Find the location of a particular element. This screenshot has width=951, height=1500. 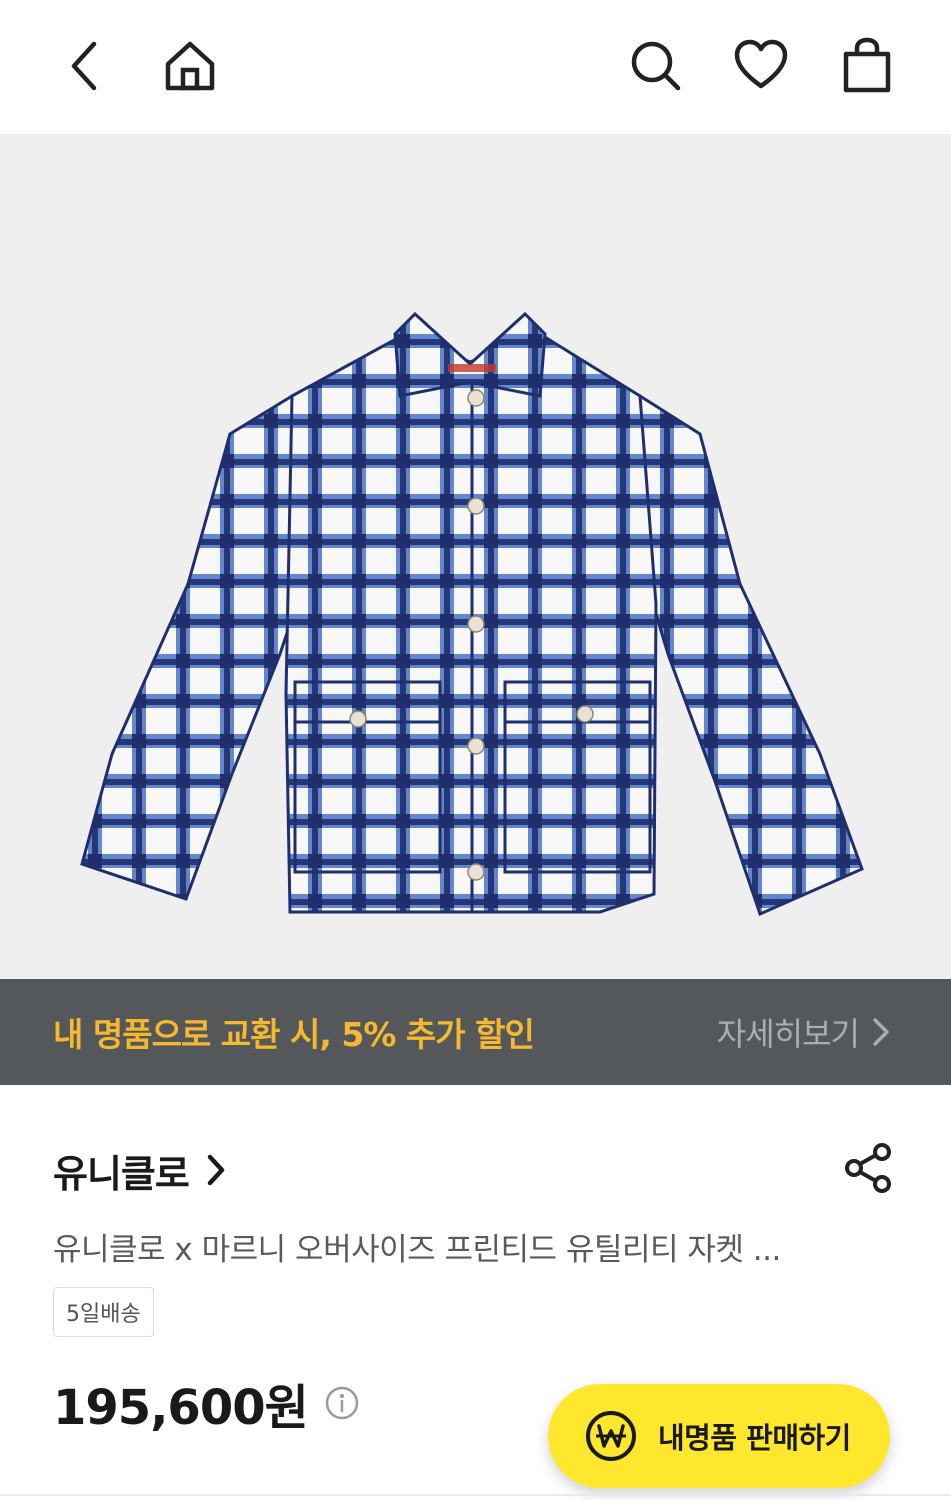

top-nav-bar is located at coordinates (475, 67).